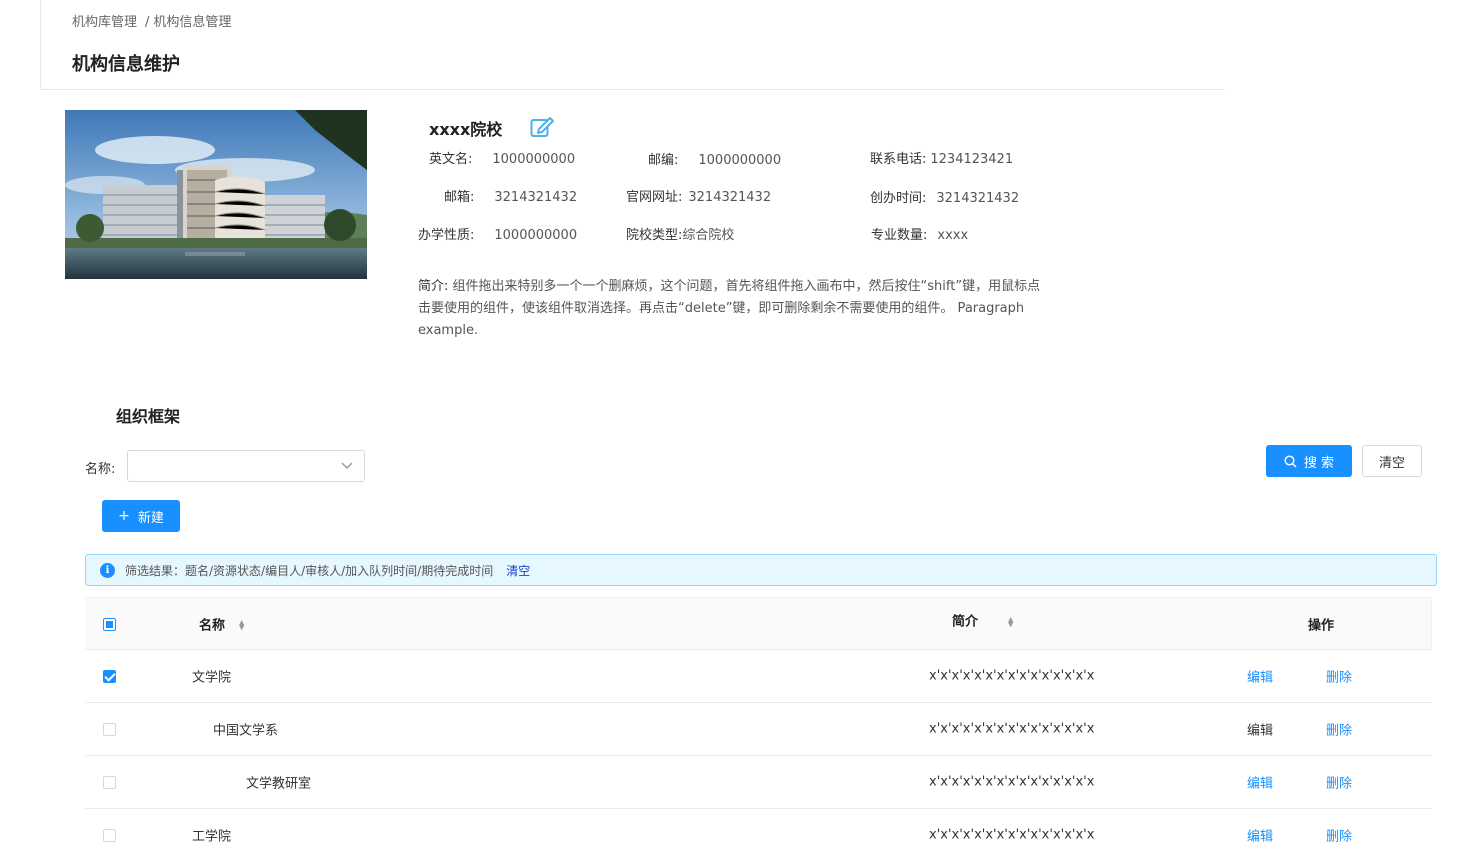 This screenshot has height=858, width=1457. I want to click on email-label: 邮箱:, so click(459, 197).